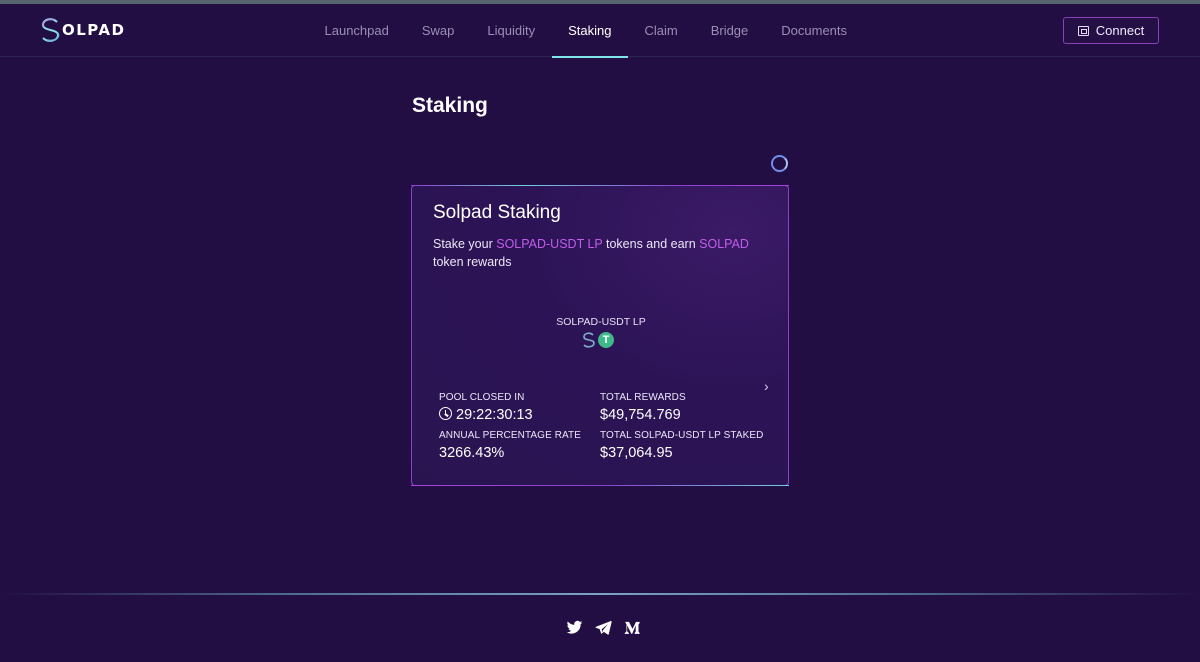 This screenshot has width=1200, height=662. What do you see at coordinates (94, 30) in the screenshot?
I see `brand-name: OLPAD` at bounding box center [94, 30].